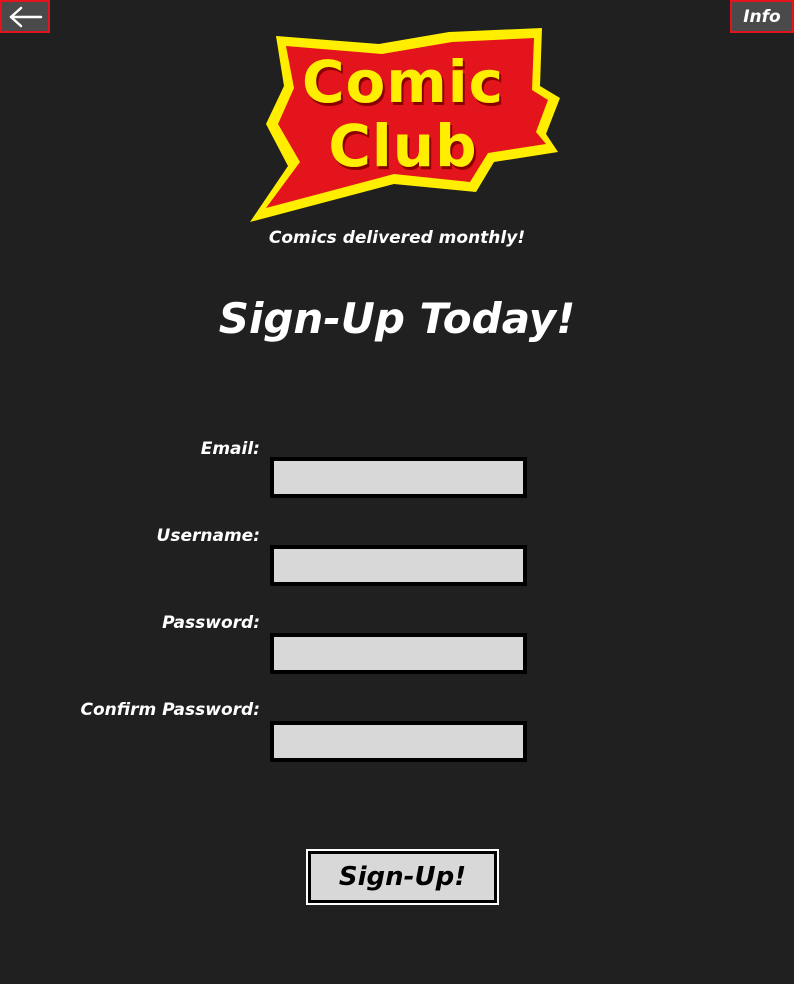  What do you see at coordinates (397, 238) in the screenshot?
I see `tagline: Comics delivered monthly!` at bounding box center [397, 238].